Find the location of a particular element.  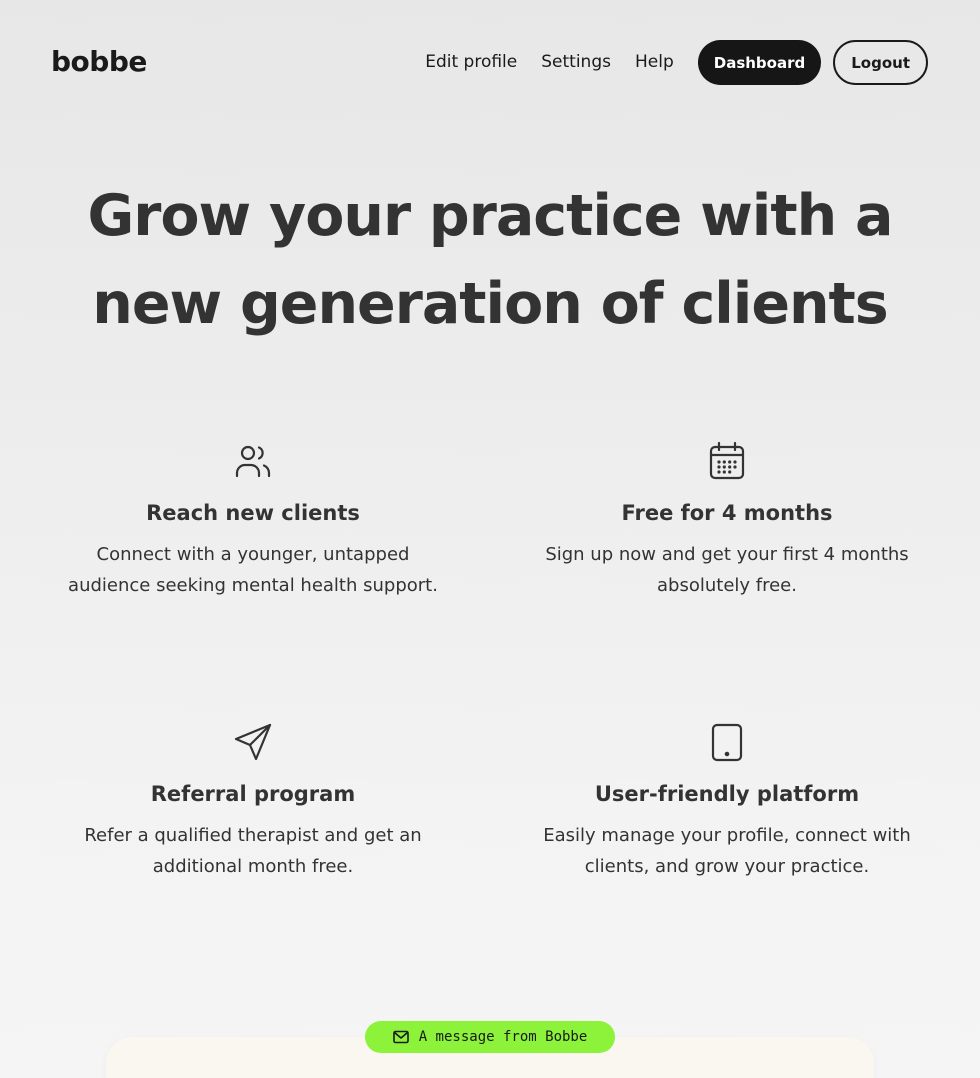

feature-title: Reach new clients is located at coordinates (253, 513).